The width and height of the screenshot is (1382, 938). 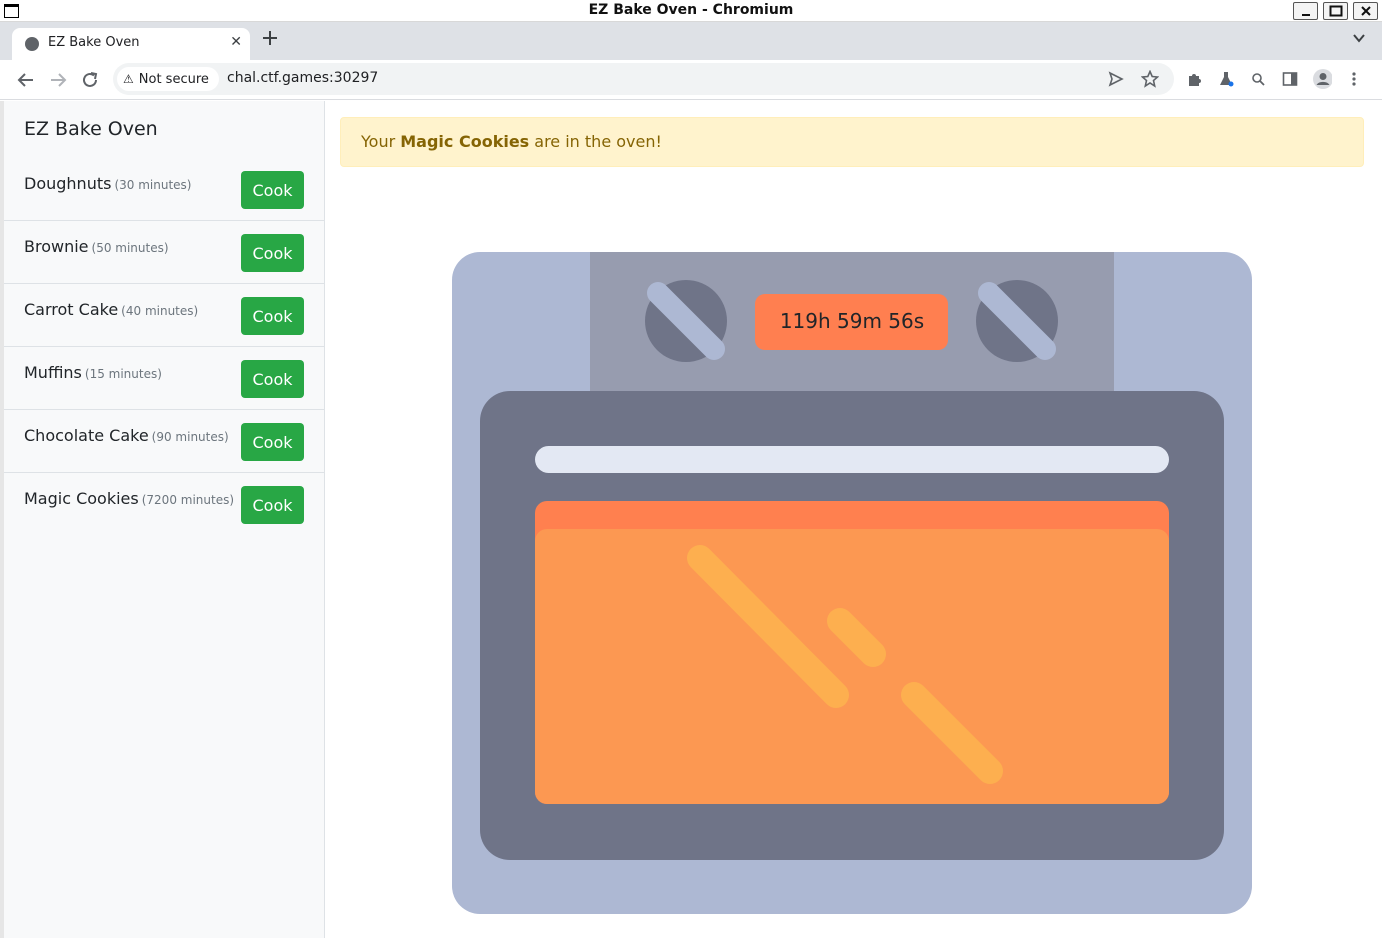 I want to click on window-title: EZ Bake Oven - Chromium, so click(x=691, y=10).